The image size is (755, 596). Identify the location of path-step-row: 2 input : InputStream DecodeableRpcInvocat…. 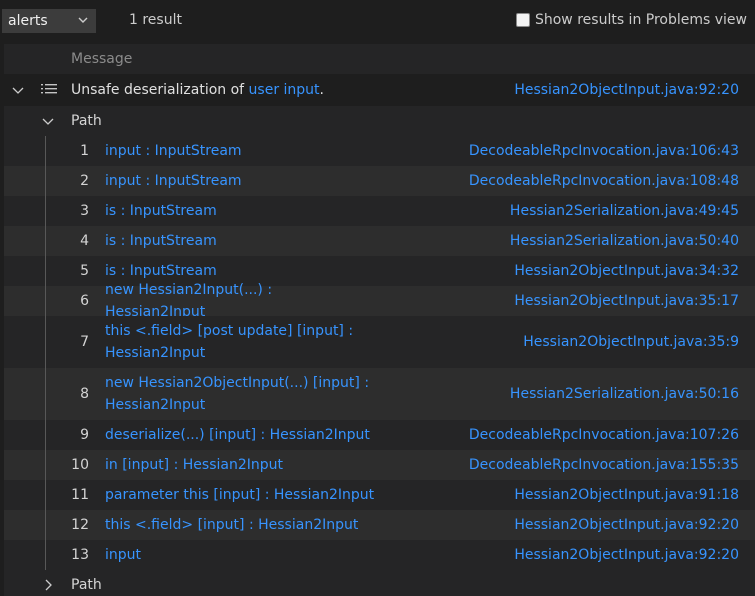
(379, 181).